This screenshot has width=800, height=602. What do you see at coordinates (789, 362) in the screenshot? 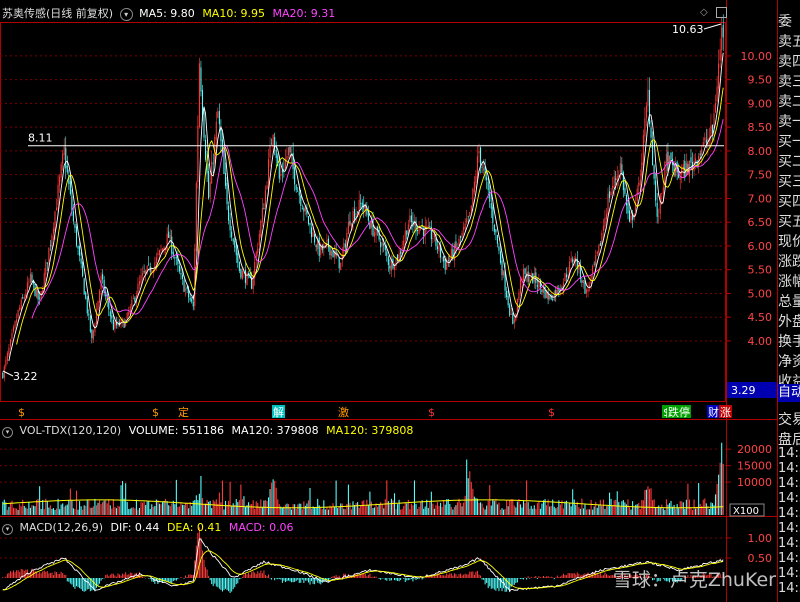
I see `side-label: 净资` at bounding box center [789, 362].